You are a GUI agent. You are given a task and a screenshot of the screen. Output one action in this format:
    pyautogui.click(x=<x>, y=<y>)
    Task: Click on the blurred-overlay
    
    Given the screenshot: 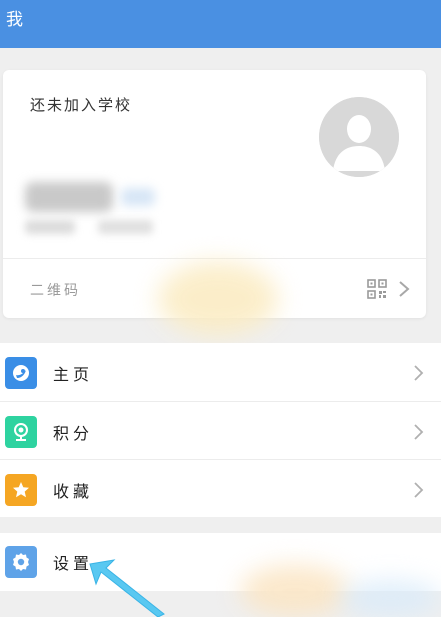 What is the action you would take?
    pyautogui.click(x=218, y=299)
    